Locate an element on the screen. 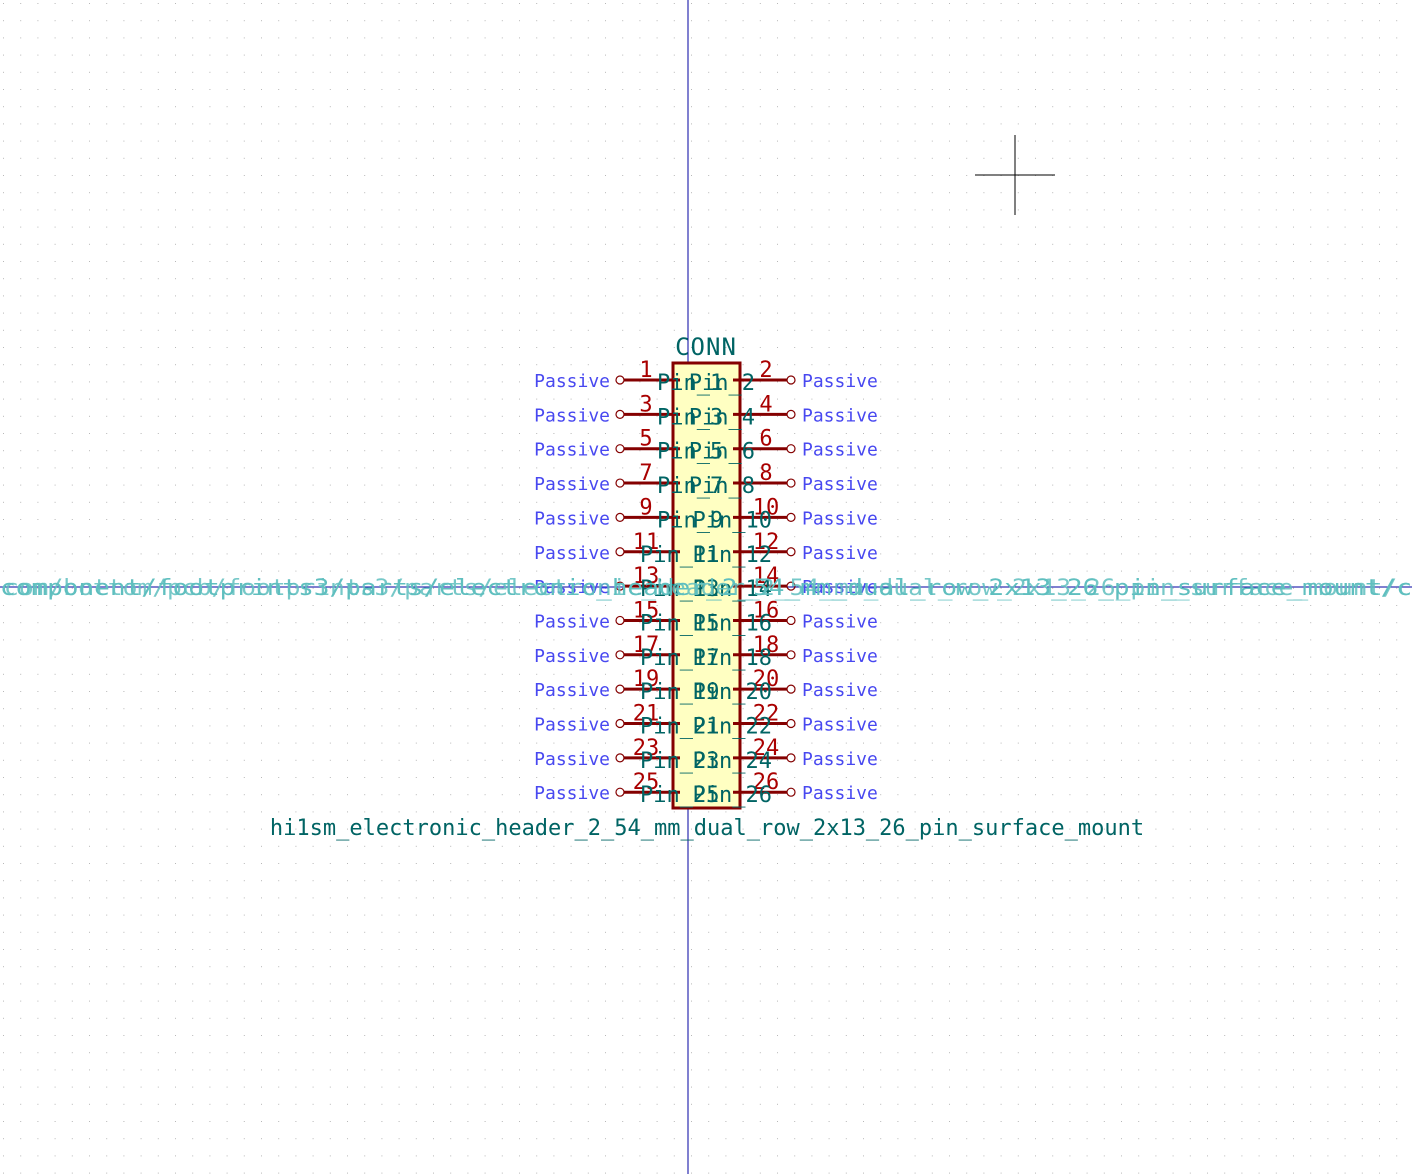 This screenshot has height=1174, width=1412. pin-name: Pin_4 is located at coordinates (722, 417).